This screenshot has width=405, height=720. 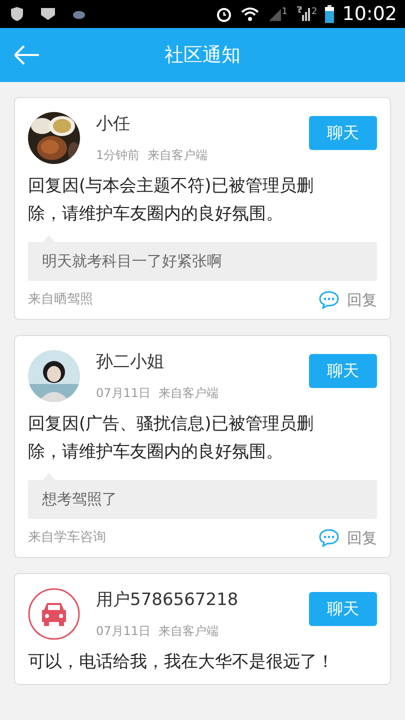 I want to click on badge-icon, so click(x=48, y=14).